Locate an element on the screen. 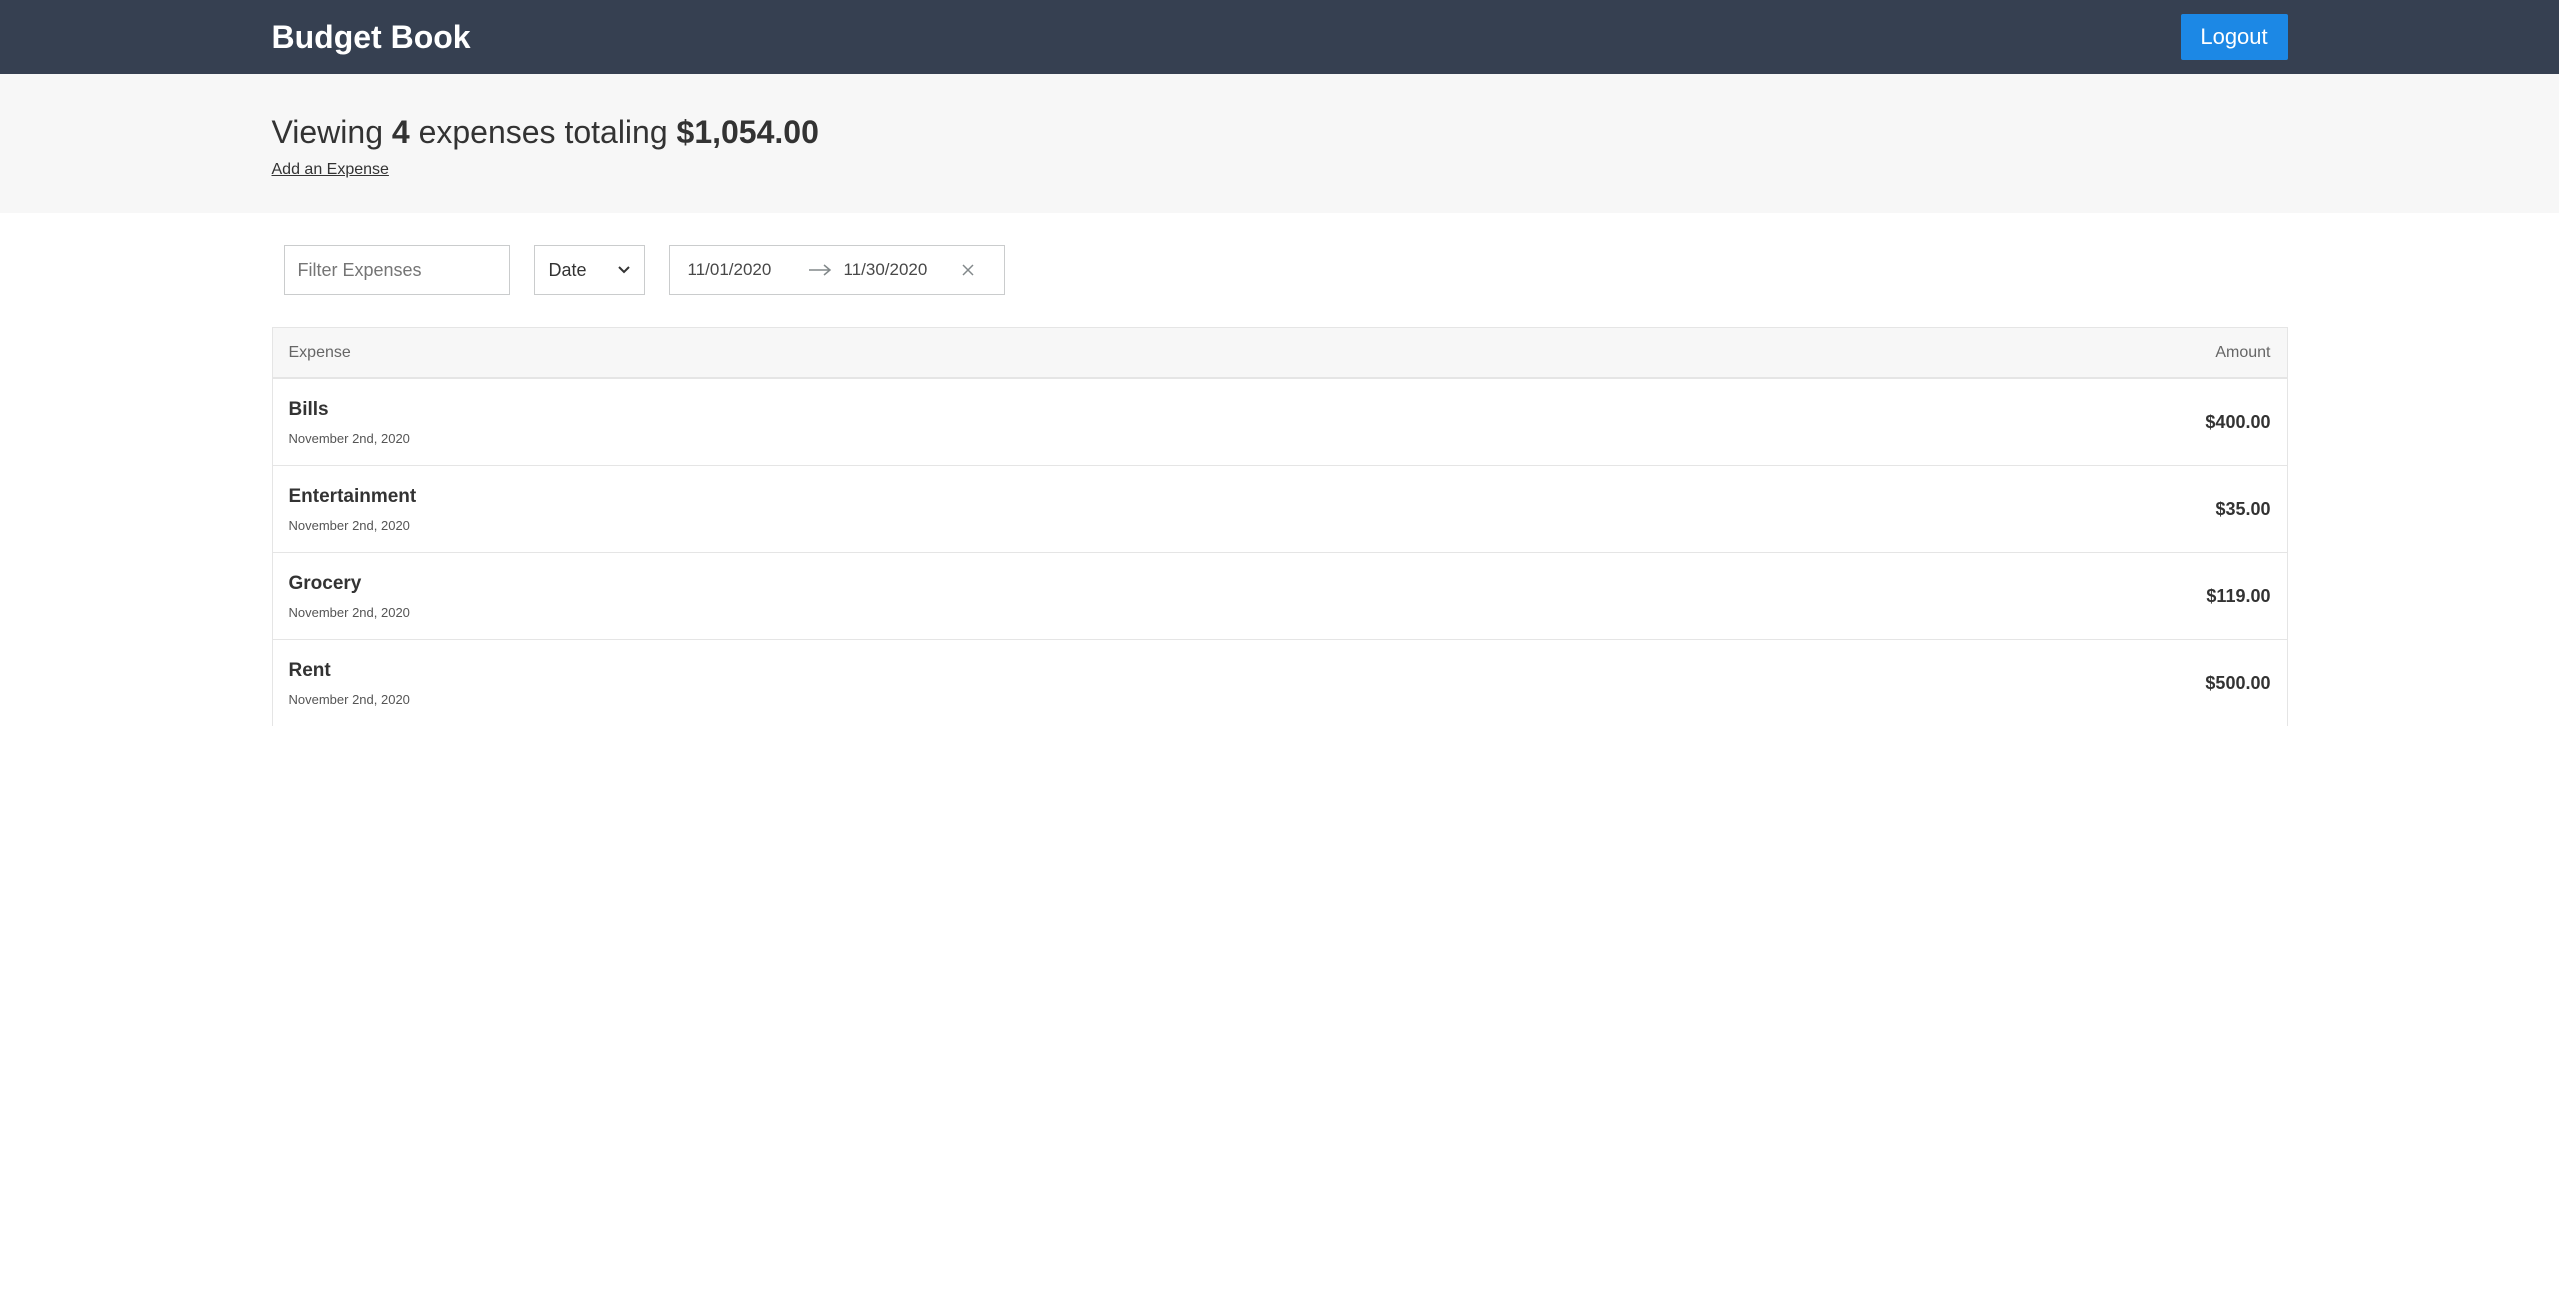 The width and height of the screenshot is (2559, 1295). app-header: Budget Book Logout is located at coordinates (1279, 37).